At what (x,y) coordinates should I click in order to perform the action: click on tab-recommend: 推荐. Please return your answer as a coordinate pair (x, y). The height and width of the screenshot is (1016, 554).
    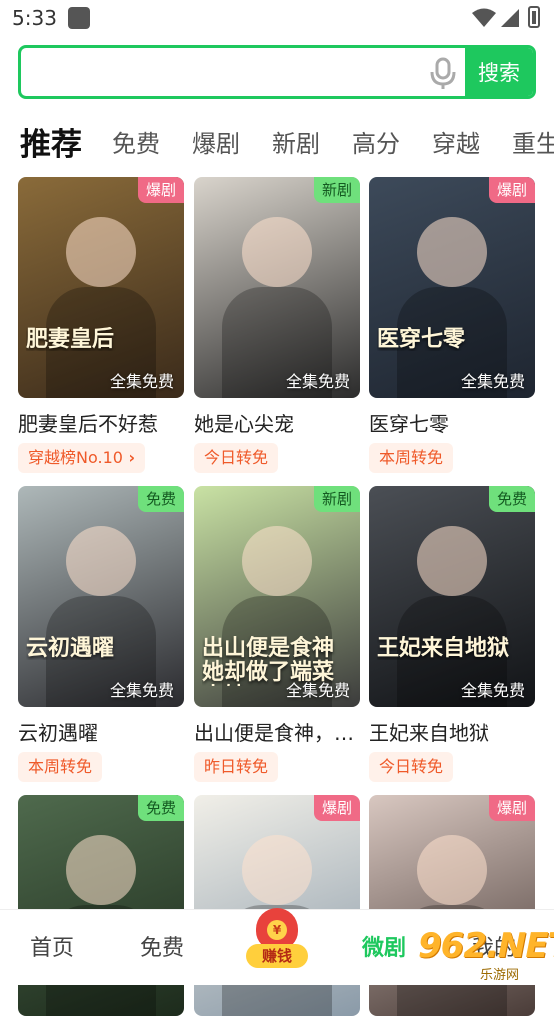
    Looking at the image, I should click on (51, 141).